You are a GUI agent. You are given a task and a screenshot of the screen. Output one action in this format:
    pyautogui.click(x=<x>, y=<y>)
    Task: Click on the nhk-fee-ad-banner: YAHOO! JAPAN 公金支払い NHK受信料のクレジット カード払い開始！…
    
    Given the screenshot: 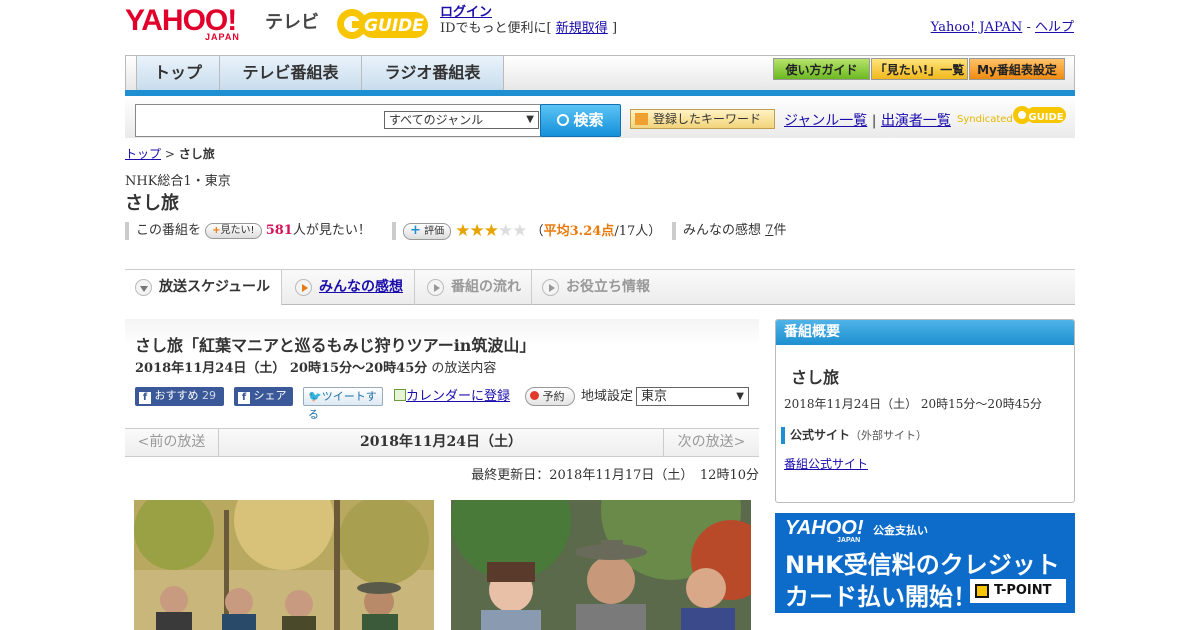 What is the action you would take?
    pyautogui.click(x=925, y=563)
    